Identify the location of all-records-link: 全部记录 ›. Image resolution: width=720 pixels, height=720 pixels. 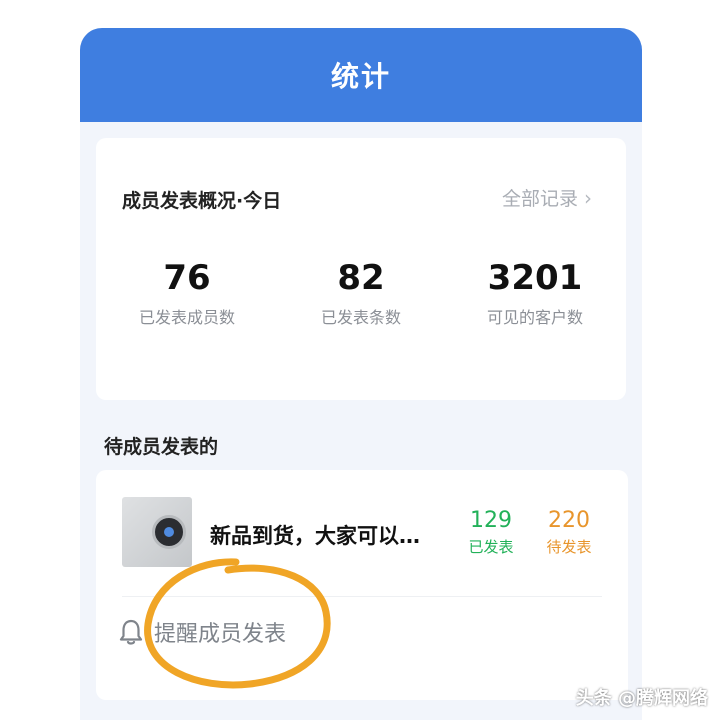
(547, 197).